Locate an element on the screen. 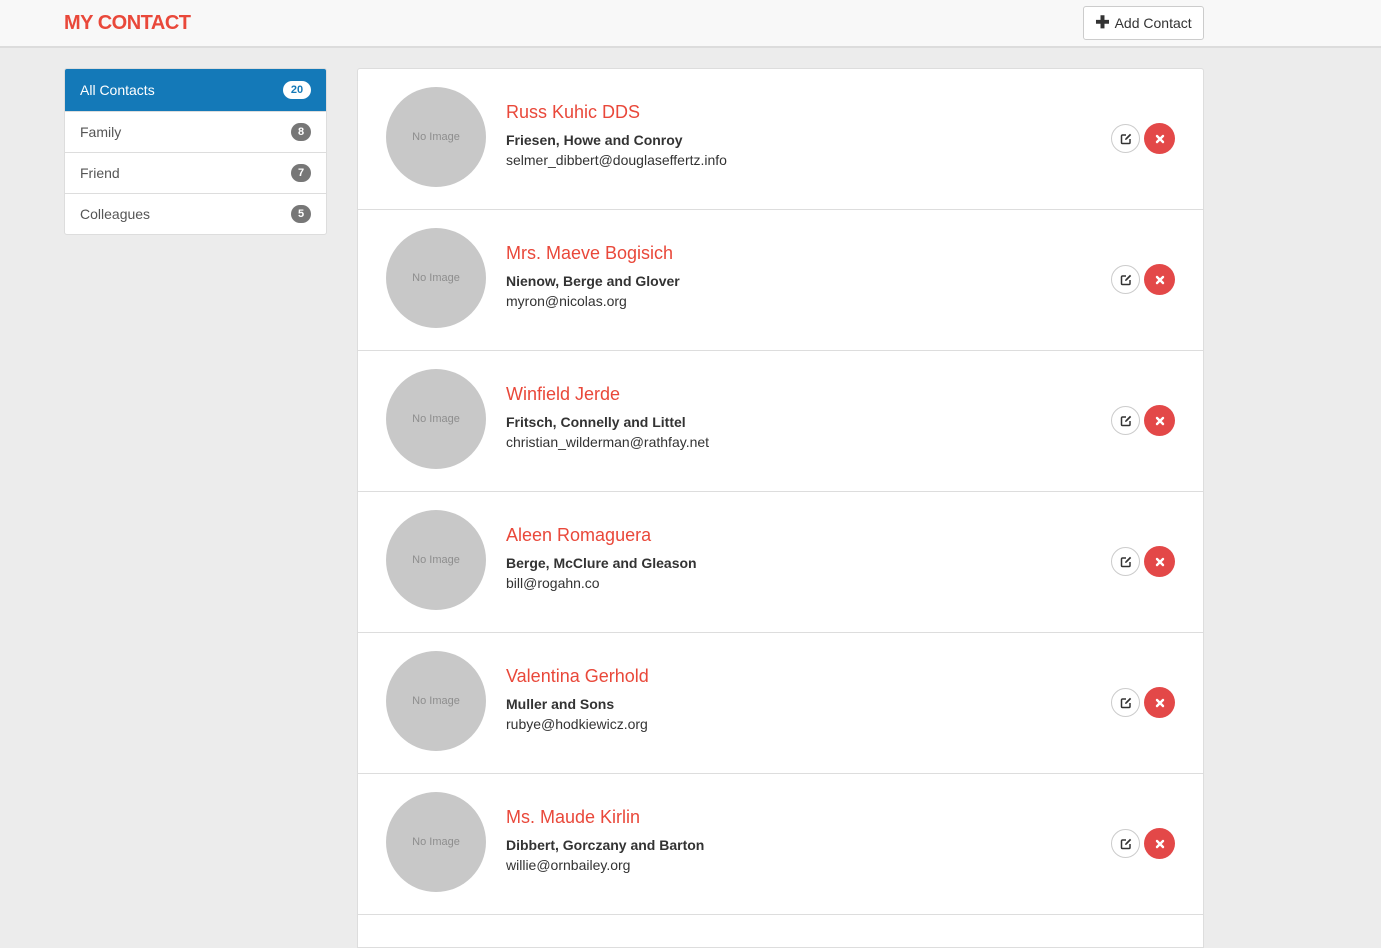 This screenshot has height=948, width=1381. group-label: All Contacts is located at coordinates (117, 90).